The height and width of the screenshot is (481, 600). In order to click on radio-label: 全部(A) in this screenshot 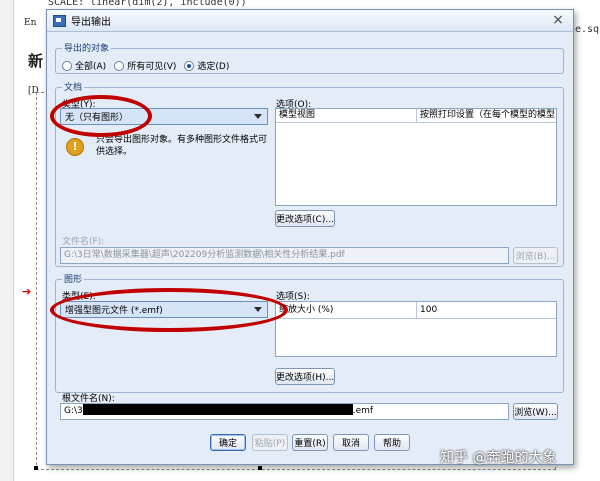, I will do `click(91, 67)`.